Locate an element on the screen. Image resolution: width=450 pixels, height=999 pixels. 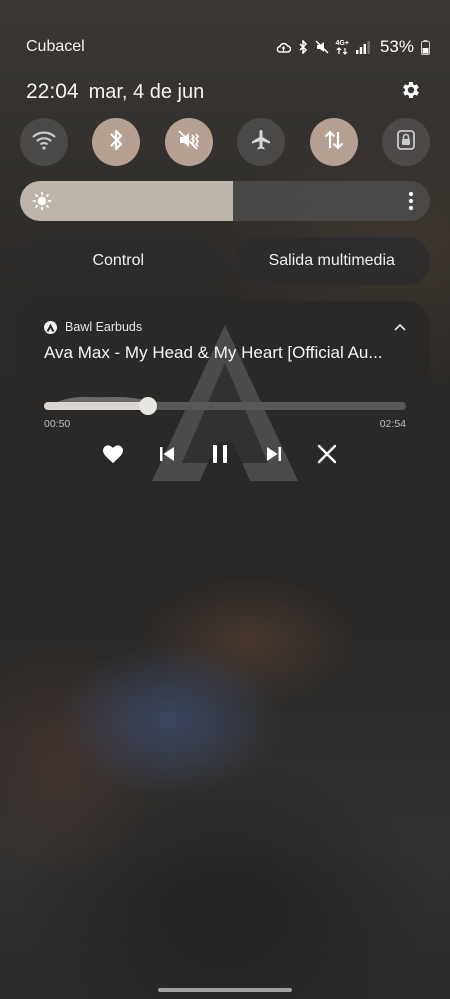
airplane-icon is located at coordinates (261, 142).